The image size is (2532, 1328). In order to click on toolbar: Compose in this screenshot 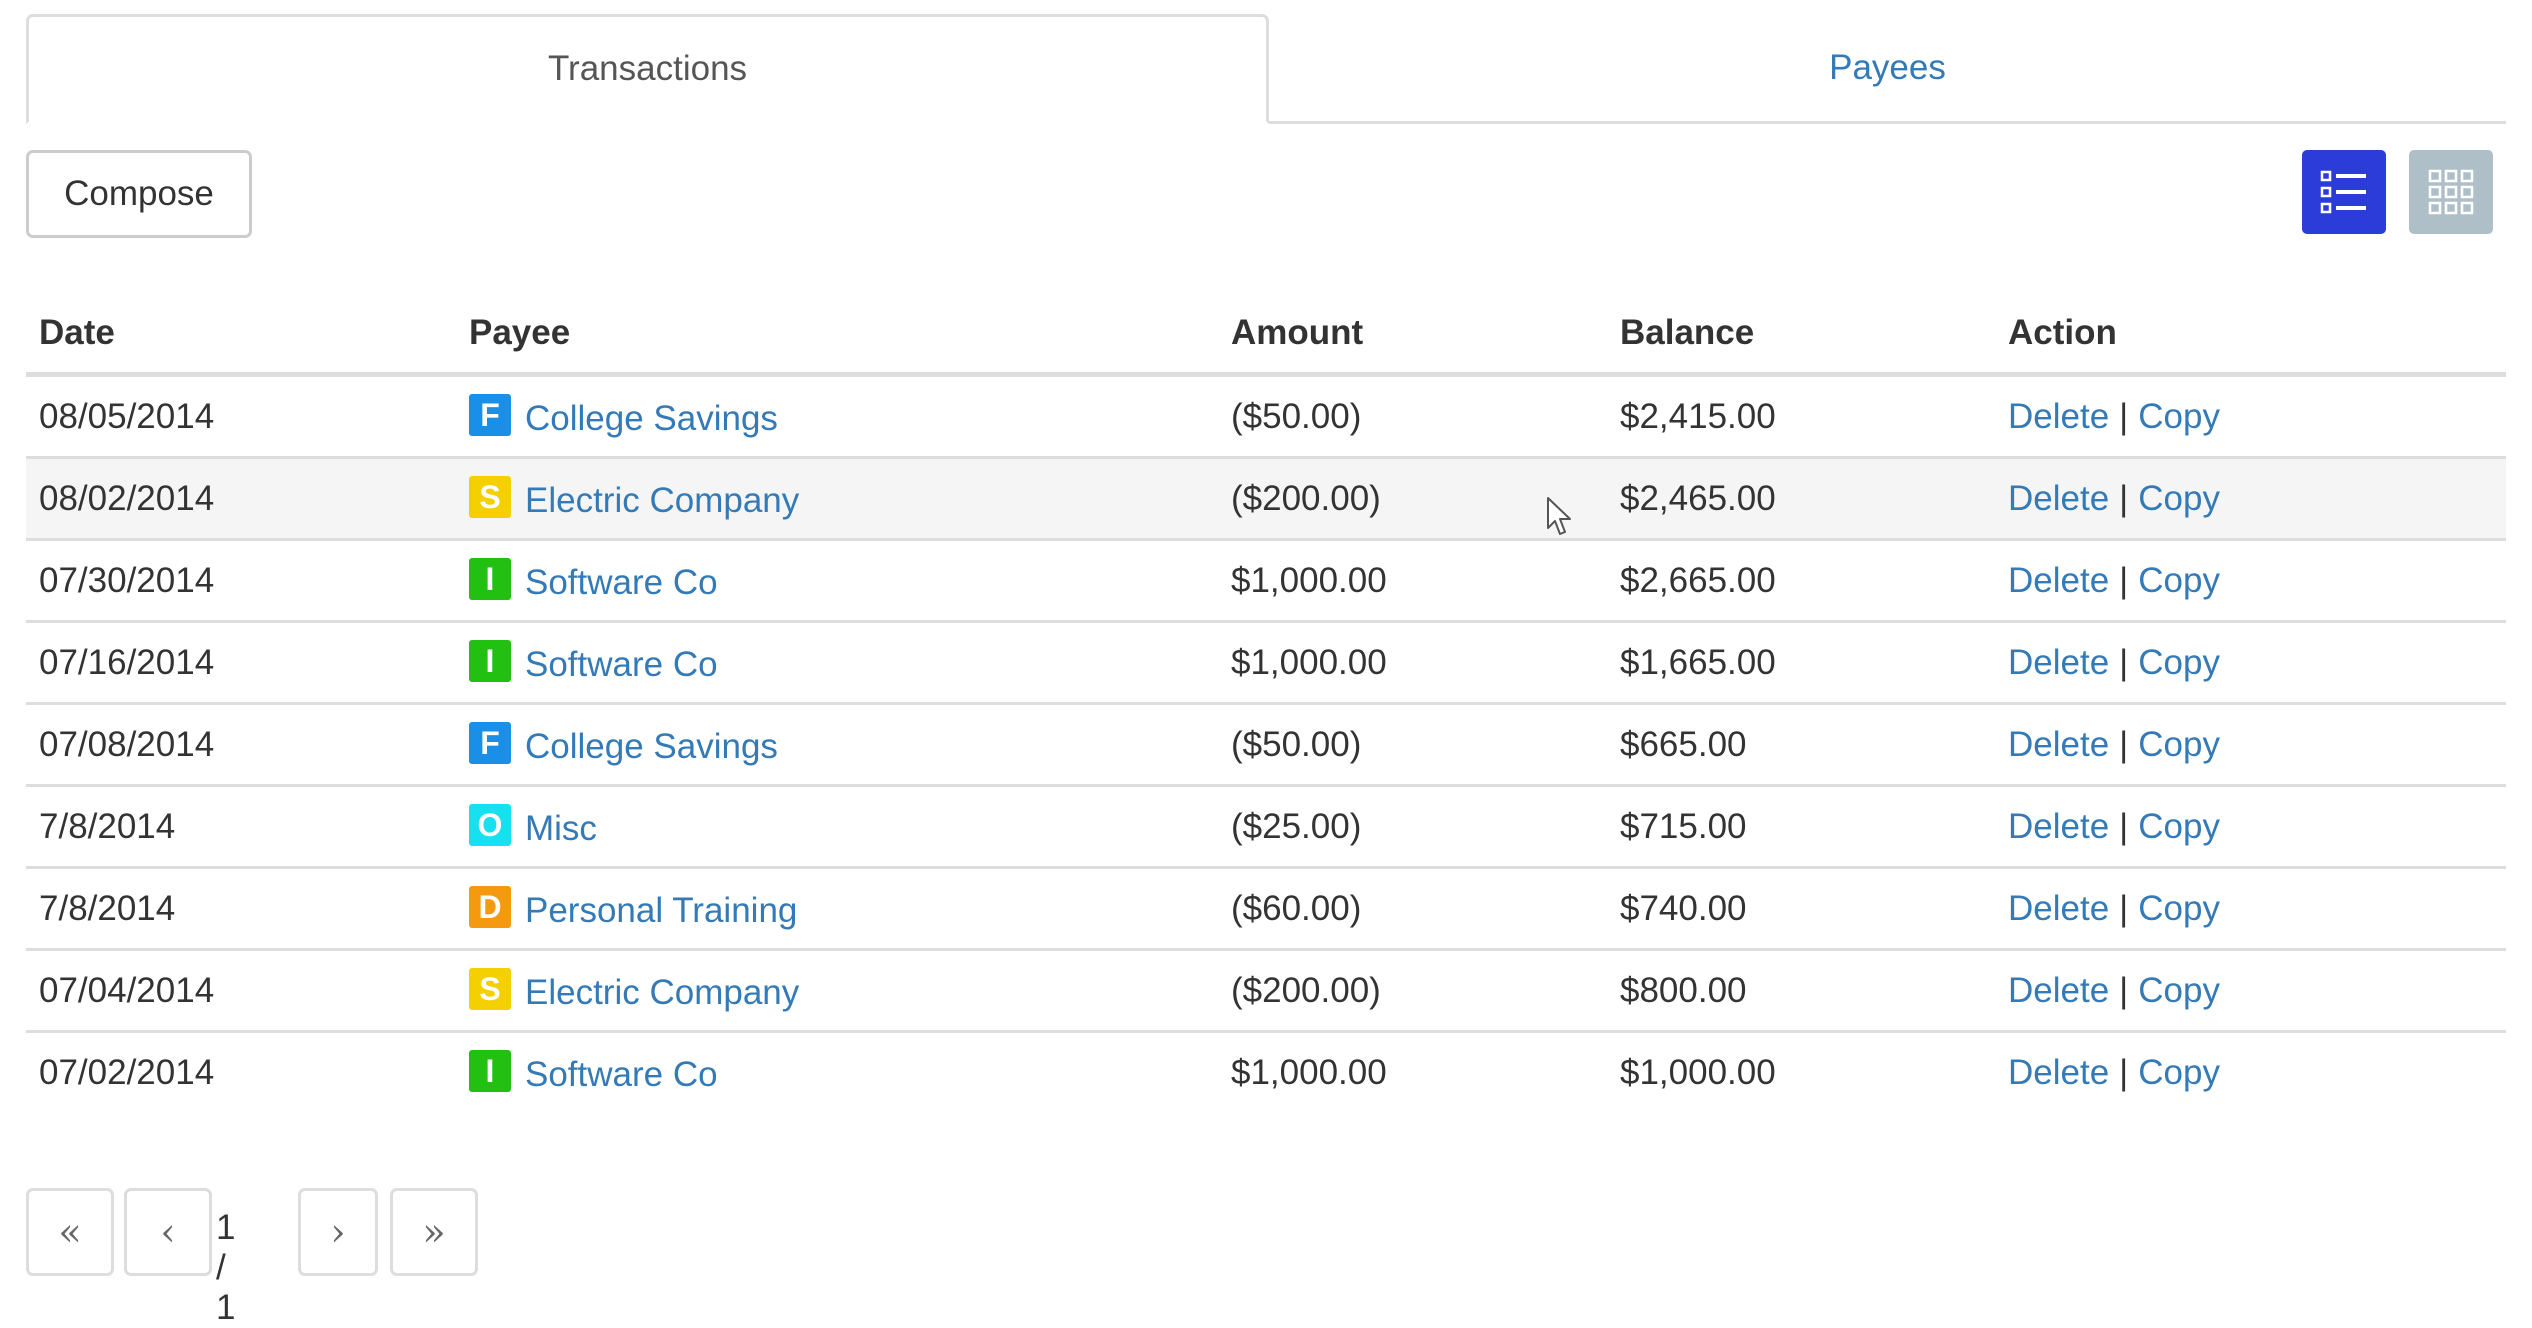, I will do `click(1266, 194)`.